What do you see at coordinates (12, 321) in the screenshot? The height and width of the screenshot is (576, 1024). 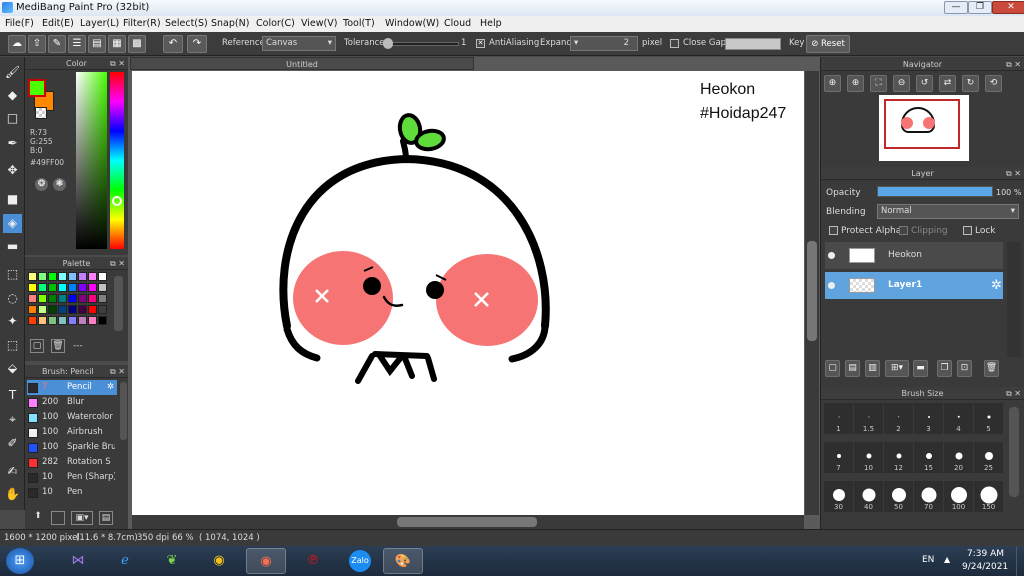 I see `magic-wand-icon: ✦` at bounding box center [12, 321].